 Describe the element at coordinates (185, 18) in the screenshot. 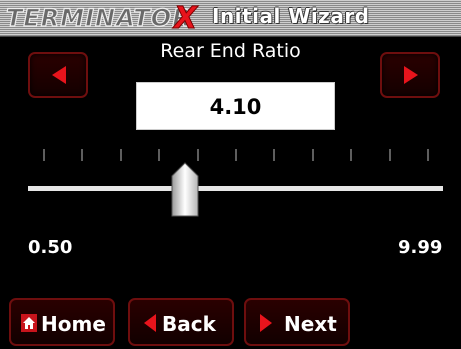

I see `svg-text: X` at that location.